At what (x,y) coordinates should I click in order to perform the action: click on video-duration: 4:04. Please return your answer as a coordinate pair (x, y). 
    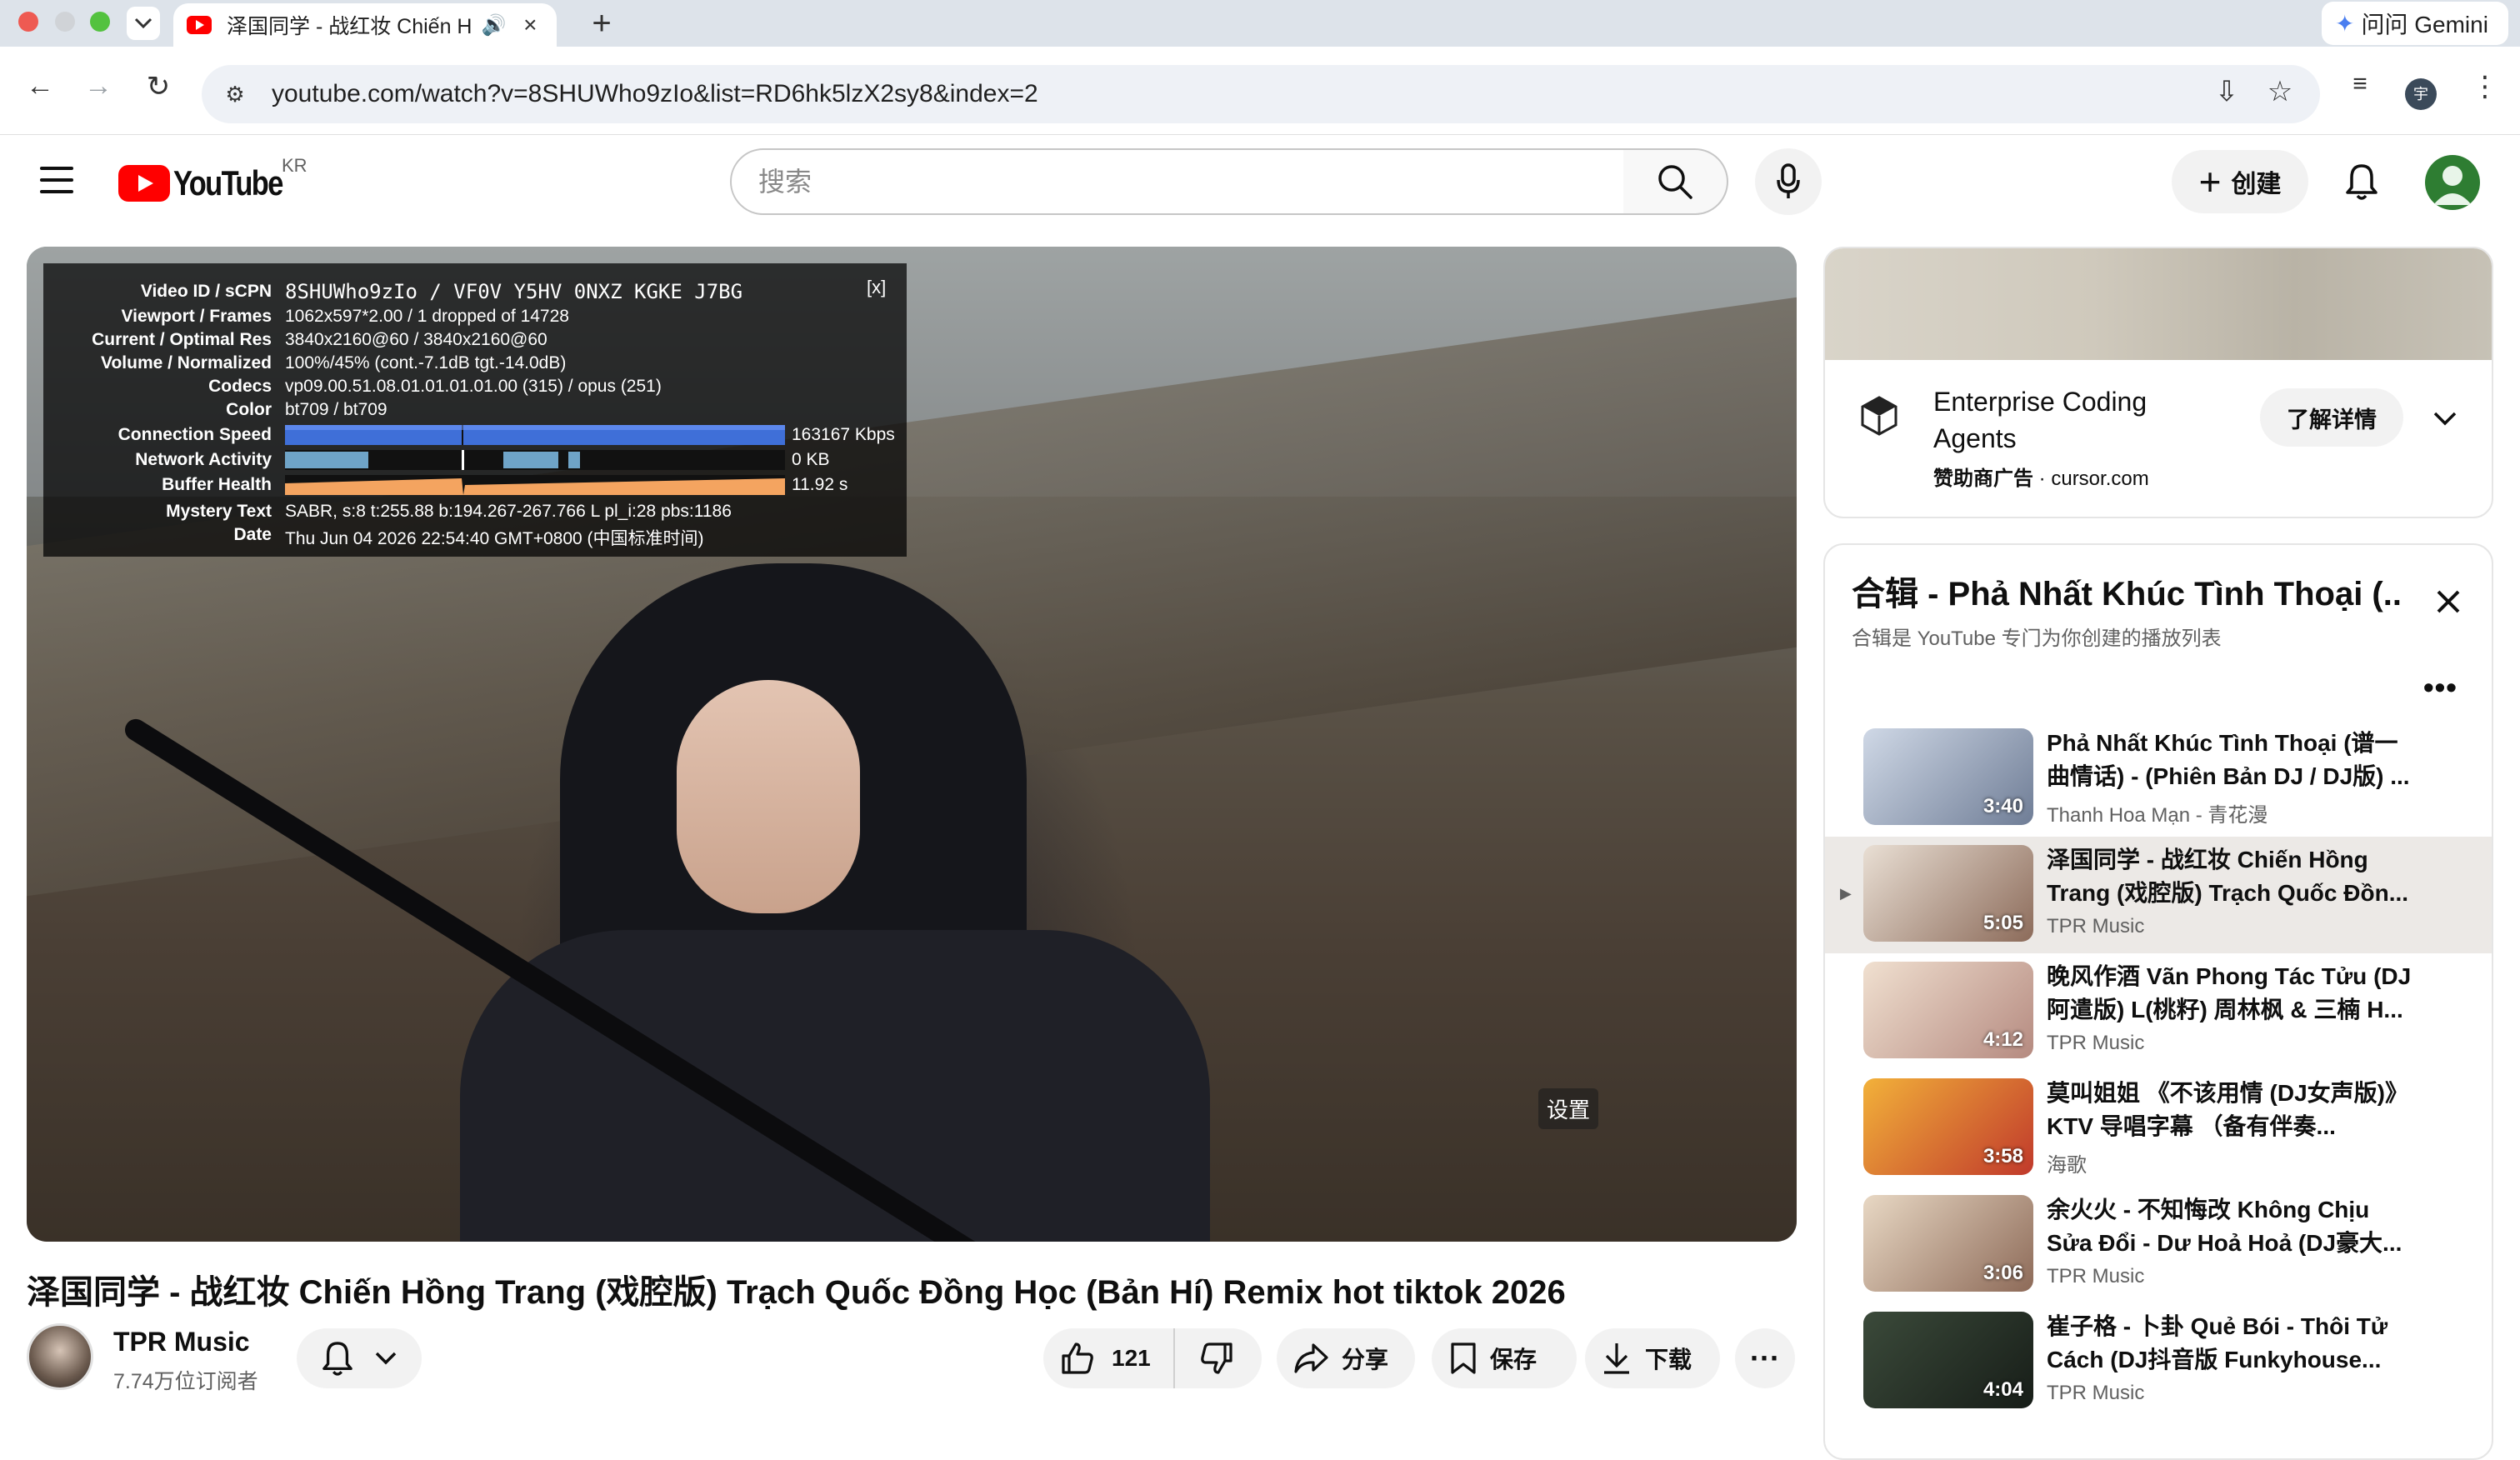
    Looking at the image, I should click on (2002, 1389).